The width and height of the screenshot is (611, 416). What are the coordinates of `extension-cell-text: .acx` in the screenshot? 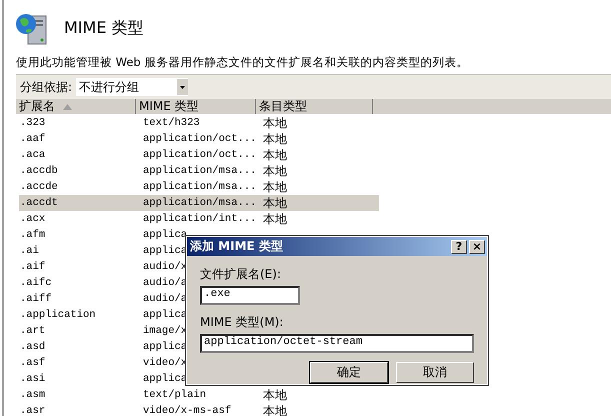 It's located at (32, 219).